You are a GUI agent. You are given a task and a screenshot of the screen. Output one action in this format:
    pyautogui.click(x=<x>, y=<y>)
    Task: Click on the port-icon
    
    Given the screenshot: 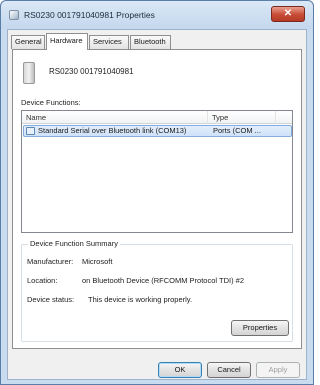 What is the action you would take?
    pyautogui.click(x=30, y=131)
    